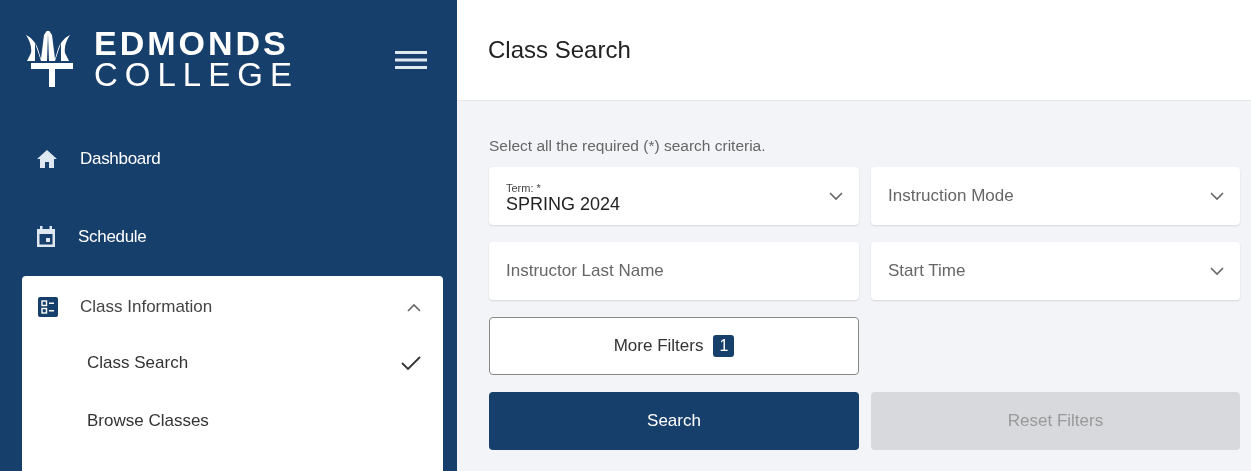 Image resolution: width=1251 pixels, height=471 pixels. What do you see at coordinates (674, 421) in the screenshot?
I see `search-button: Search` at bounding box center [674, 421].